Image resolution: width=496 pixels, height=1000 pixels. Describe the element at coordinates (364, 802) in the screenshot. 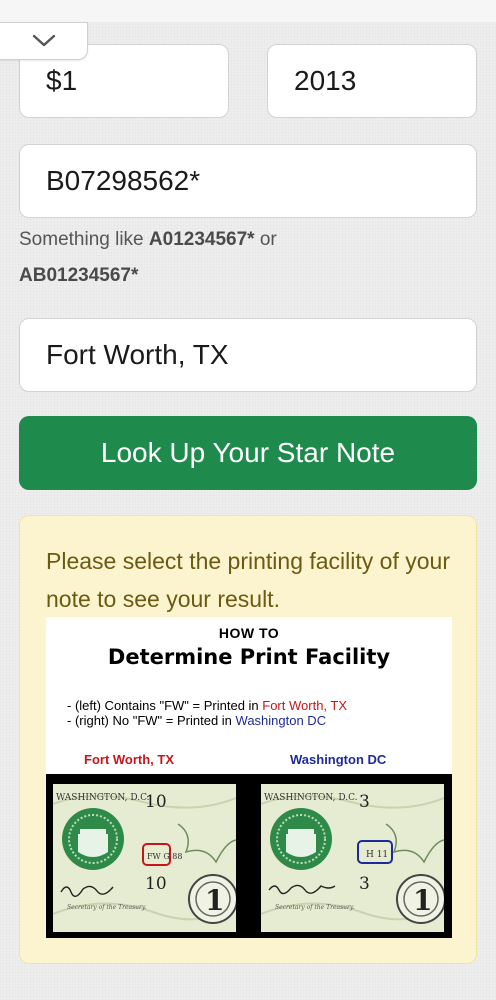

I see `note-number-top: 3` at that location.